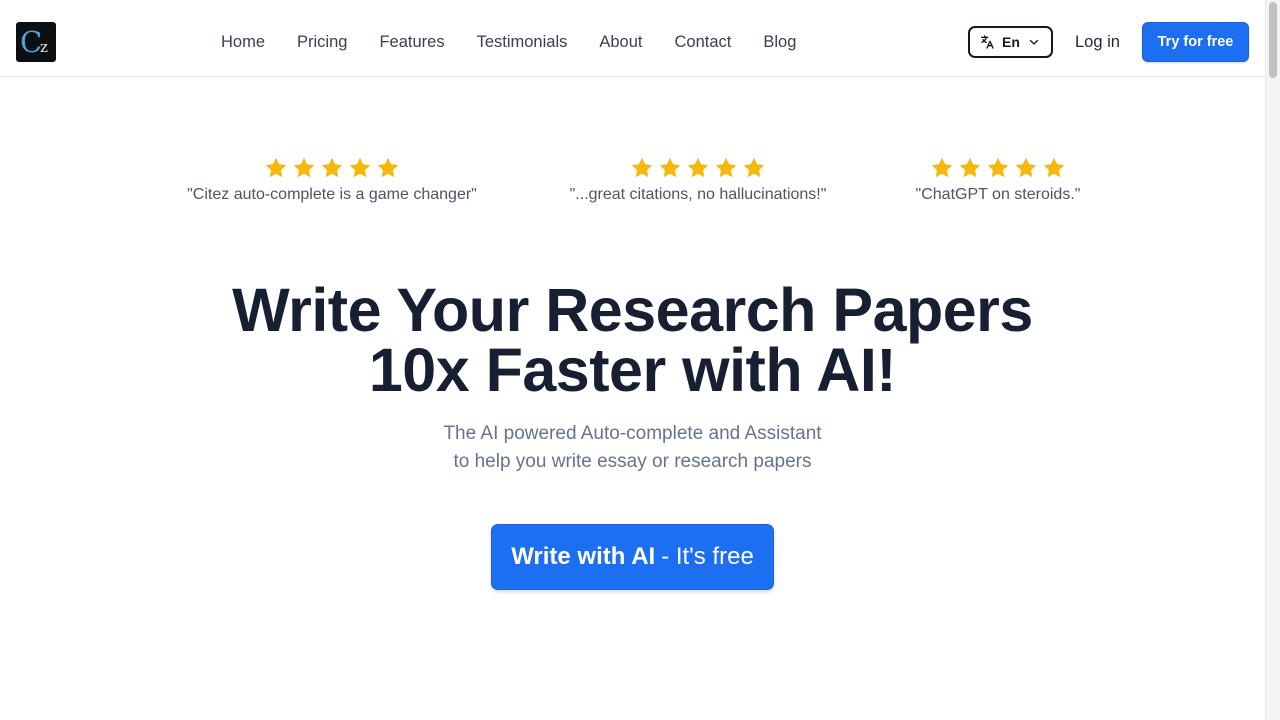 This screenshot has width=1280, height=720. I want to click on scrollbar-thumb, so click(1273, 40).